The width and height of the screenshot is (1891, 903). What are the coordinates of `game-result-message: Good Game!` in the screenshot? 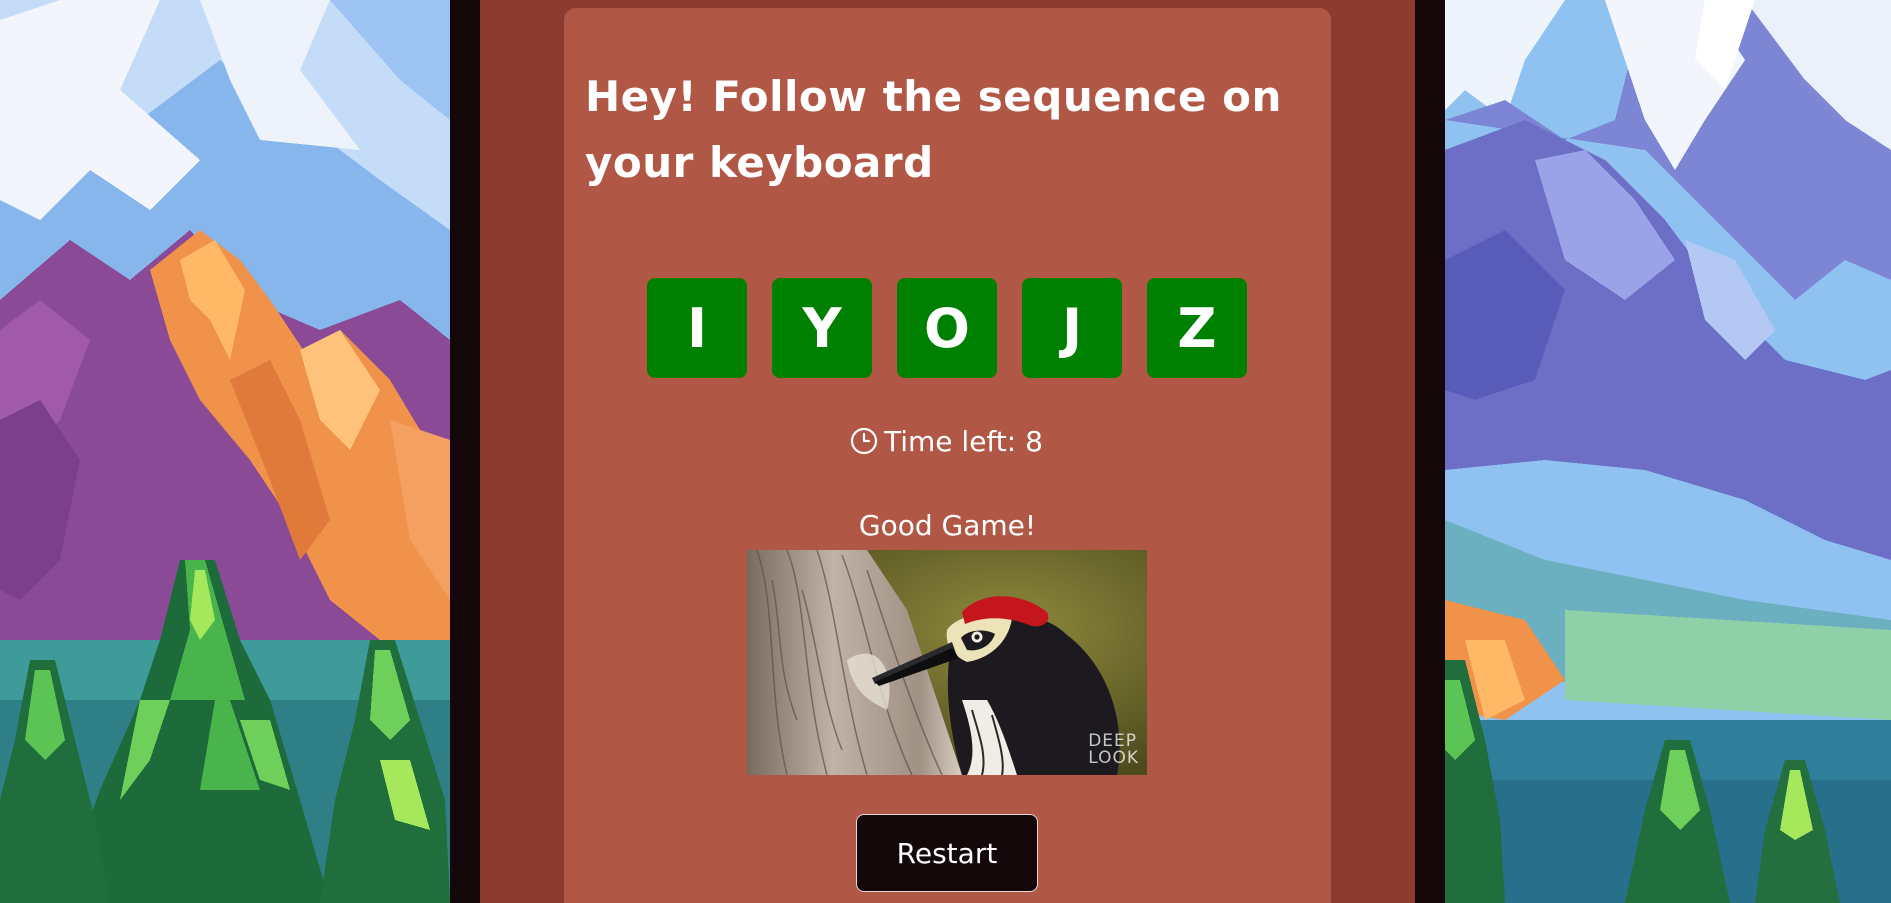 It's located at (947, 525).